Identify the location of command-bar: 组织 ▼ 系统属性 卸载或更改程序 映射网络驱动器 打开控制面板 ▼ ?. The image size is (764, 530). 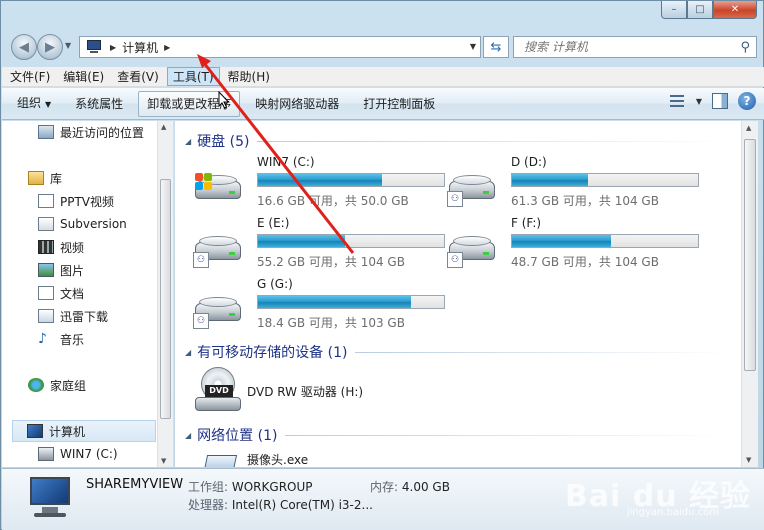
(383, 104).